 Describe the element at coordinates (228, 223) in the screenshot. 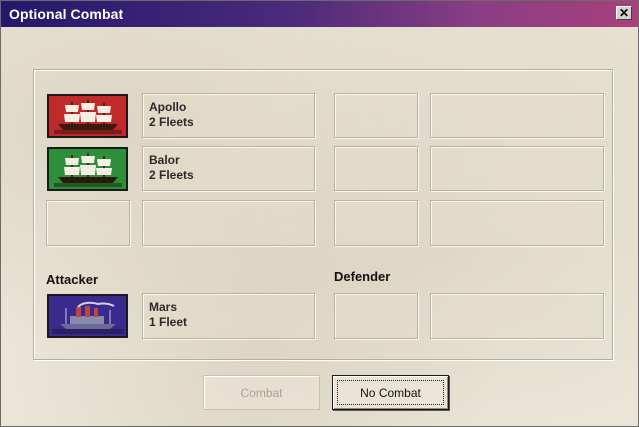

I see `empty-info-slot` at that location.